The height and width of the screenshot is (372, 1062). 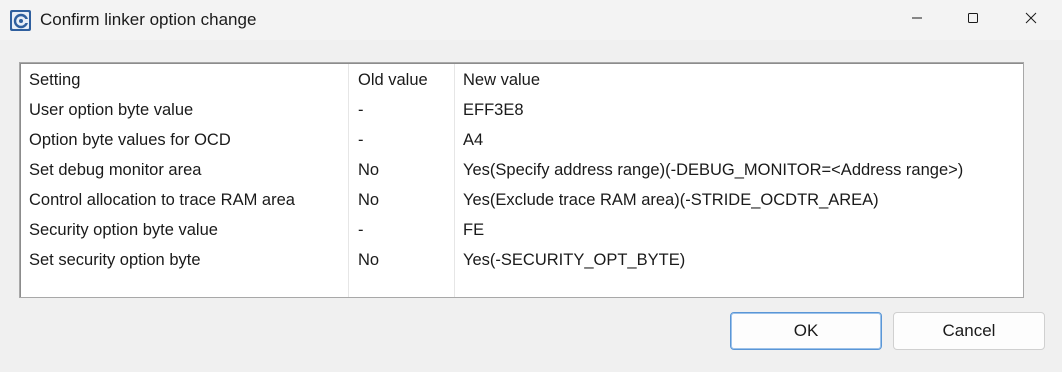 What do you see at coordinates (502, 80) in the screenshot?
I see `header-new-value: New value` at bounding box center [502, 80].